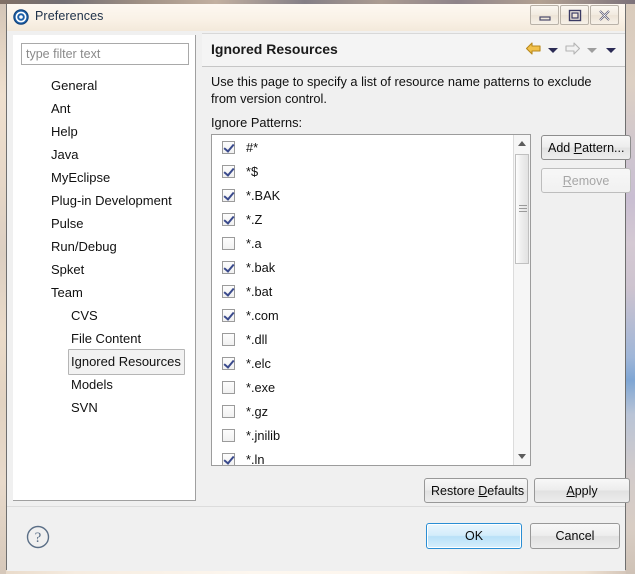 Image resolution: width=635 pixels, height=574 pixels. What do you see at coordinates (363, 339) in the screenshot?
I see `pattern-row: *.dll` at bounding box center [363, 339].